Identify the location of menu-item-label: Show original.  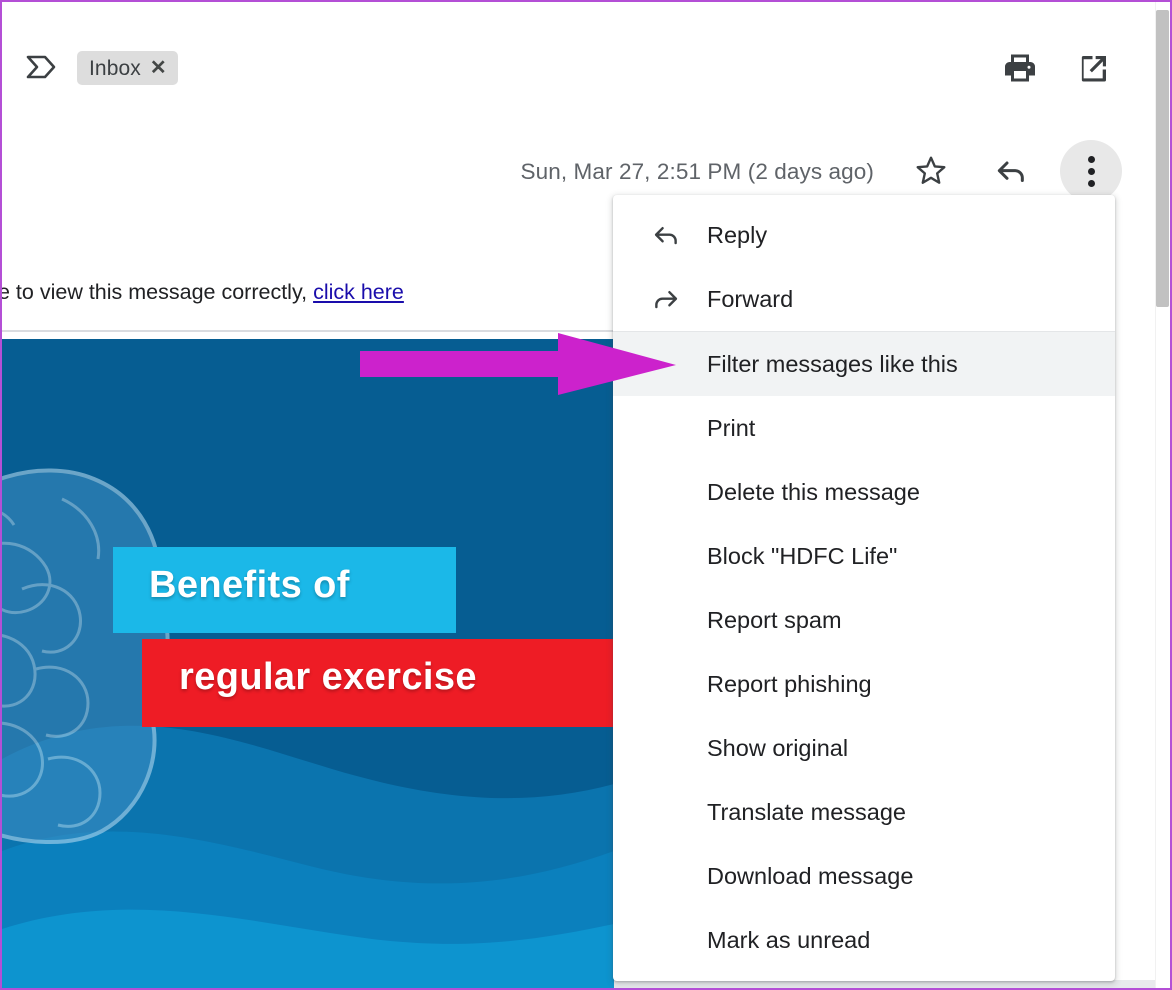
(778, 747).